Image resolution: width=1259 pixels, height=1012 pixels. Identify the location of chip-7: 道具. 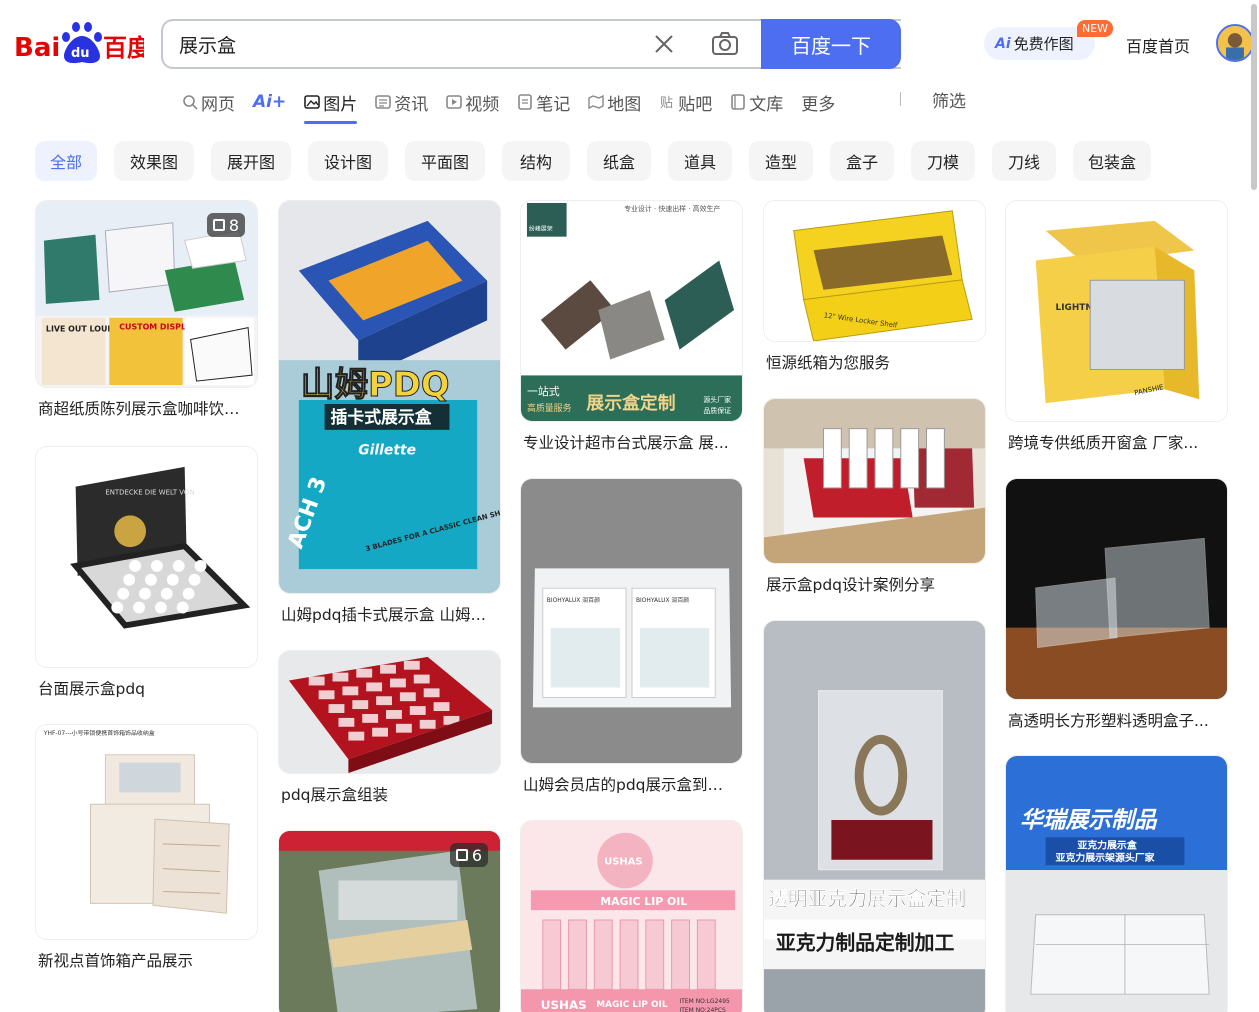
(700, 161).